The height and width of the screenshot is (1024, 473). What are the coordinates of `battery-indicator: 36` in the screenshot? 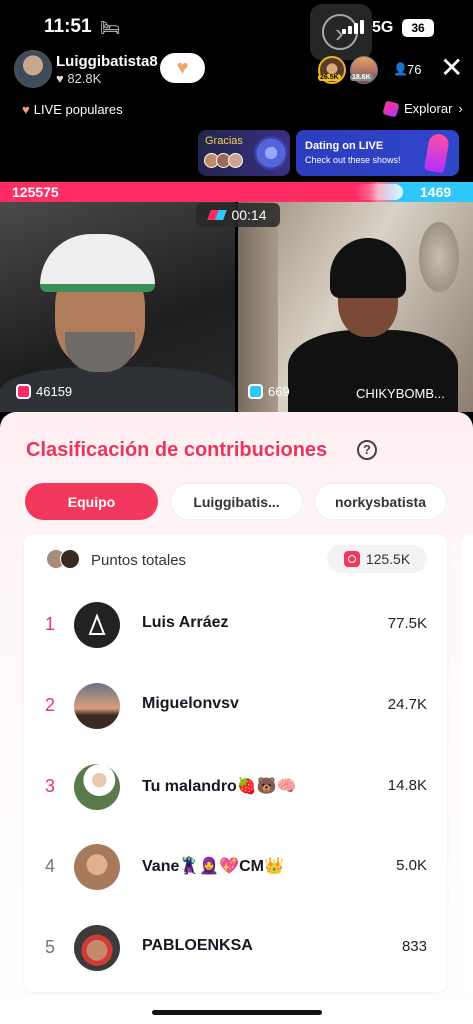 It's located at (418, 28).